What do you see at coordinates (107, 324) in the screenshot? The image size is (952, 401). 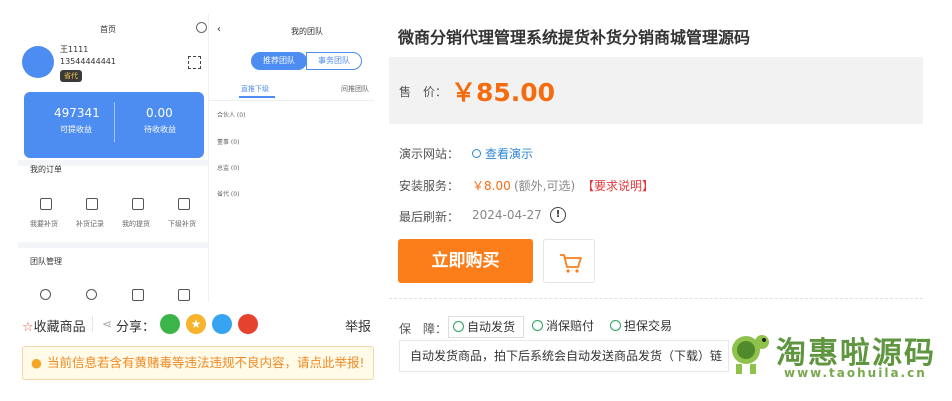 I see `share-icon: ⋖` at bounding box center [107, 324].